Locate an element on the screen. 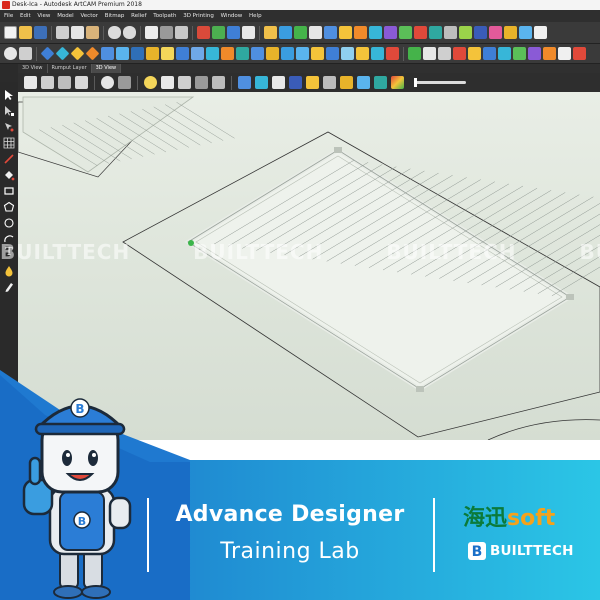 The image size is (600, 600). menu-3d-printing: 3D Printing is located at coordinates (198, 16).